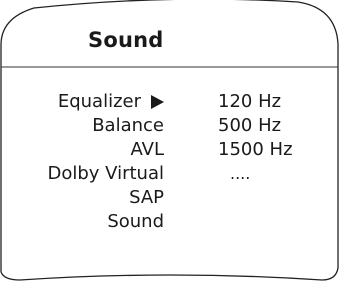 This screenshot has height=281, width=339. Describe the element at coordinates (330, 274) in the screenshot. I see `frame-bottom-right-corner` at that location.